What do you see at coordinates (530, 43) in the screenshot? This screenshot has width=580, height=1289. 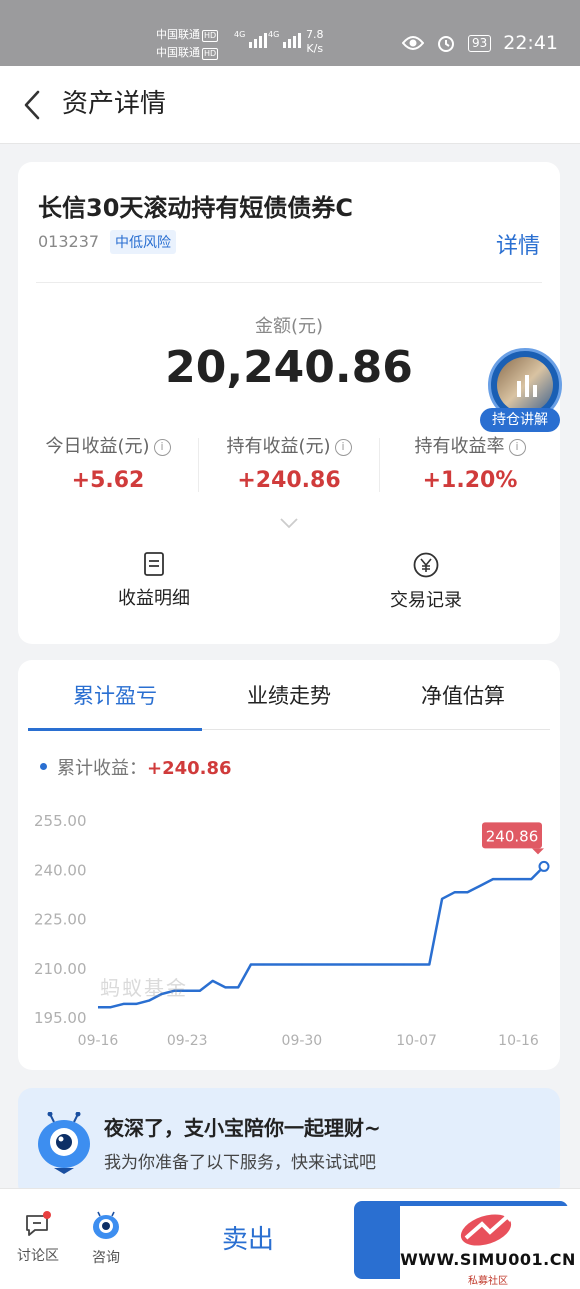 I see `clock: 22:41` at bounding box center [530, 43].